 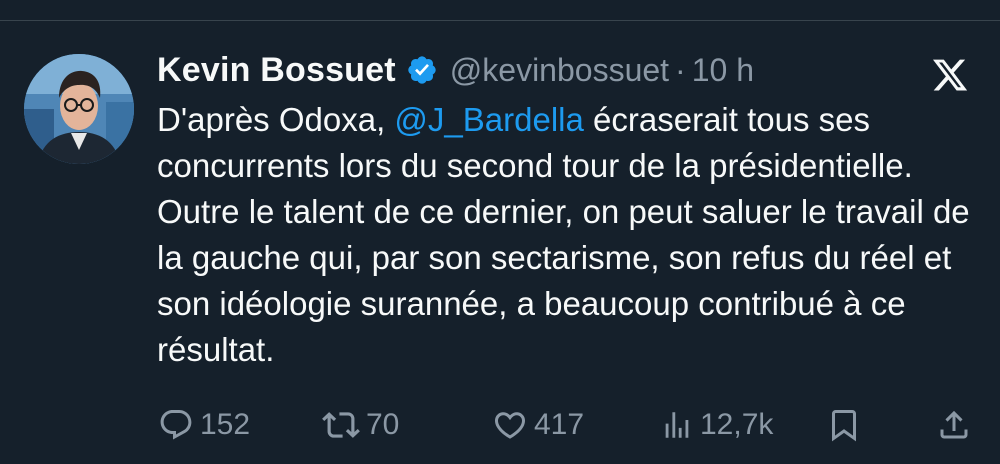 I want to click on x-logo-icon, so click(x=950, y=75).